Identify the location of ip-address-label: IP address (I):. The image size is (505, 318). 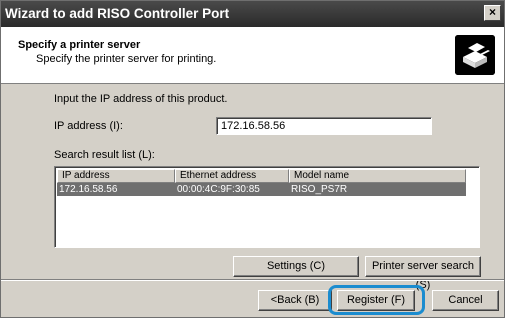
(88, 126).